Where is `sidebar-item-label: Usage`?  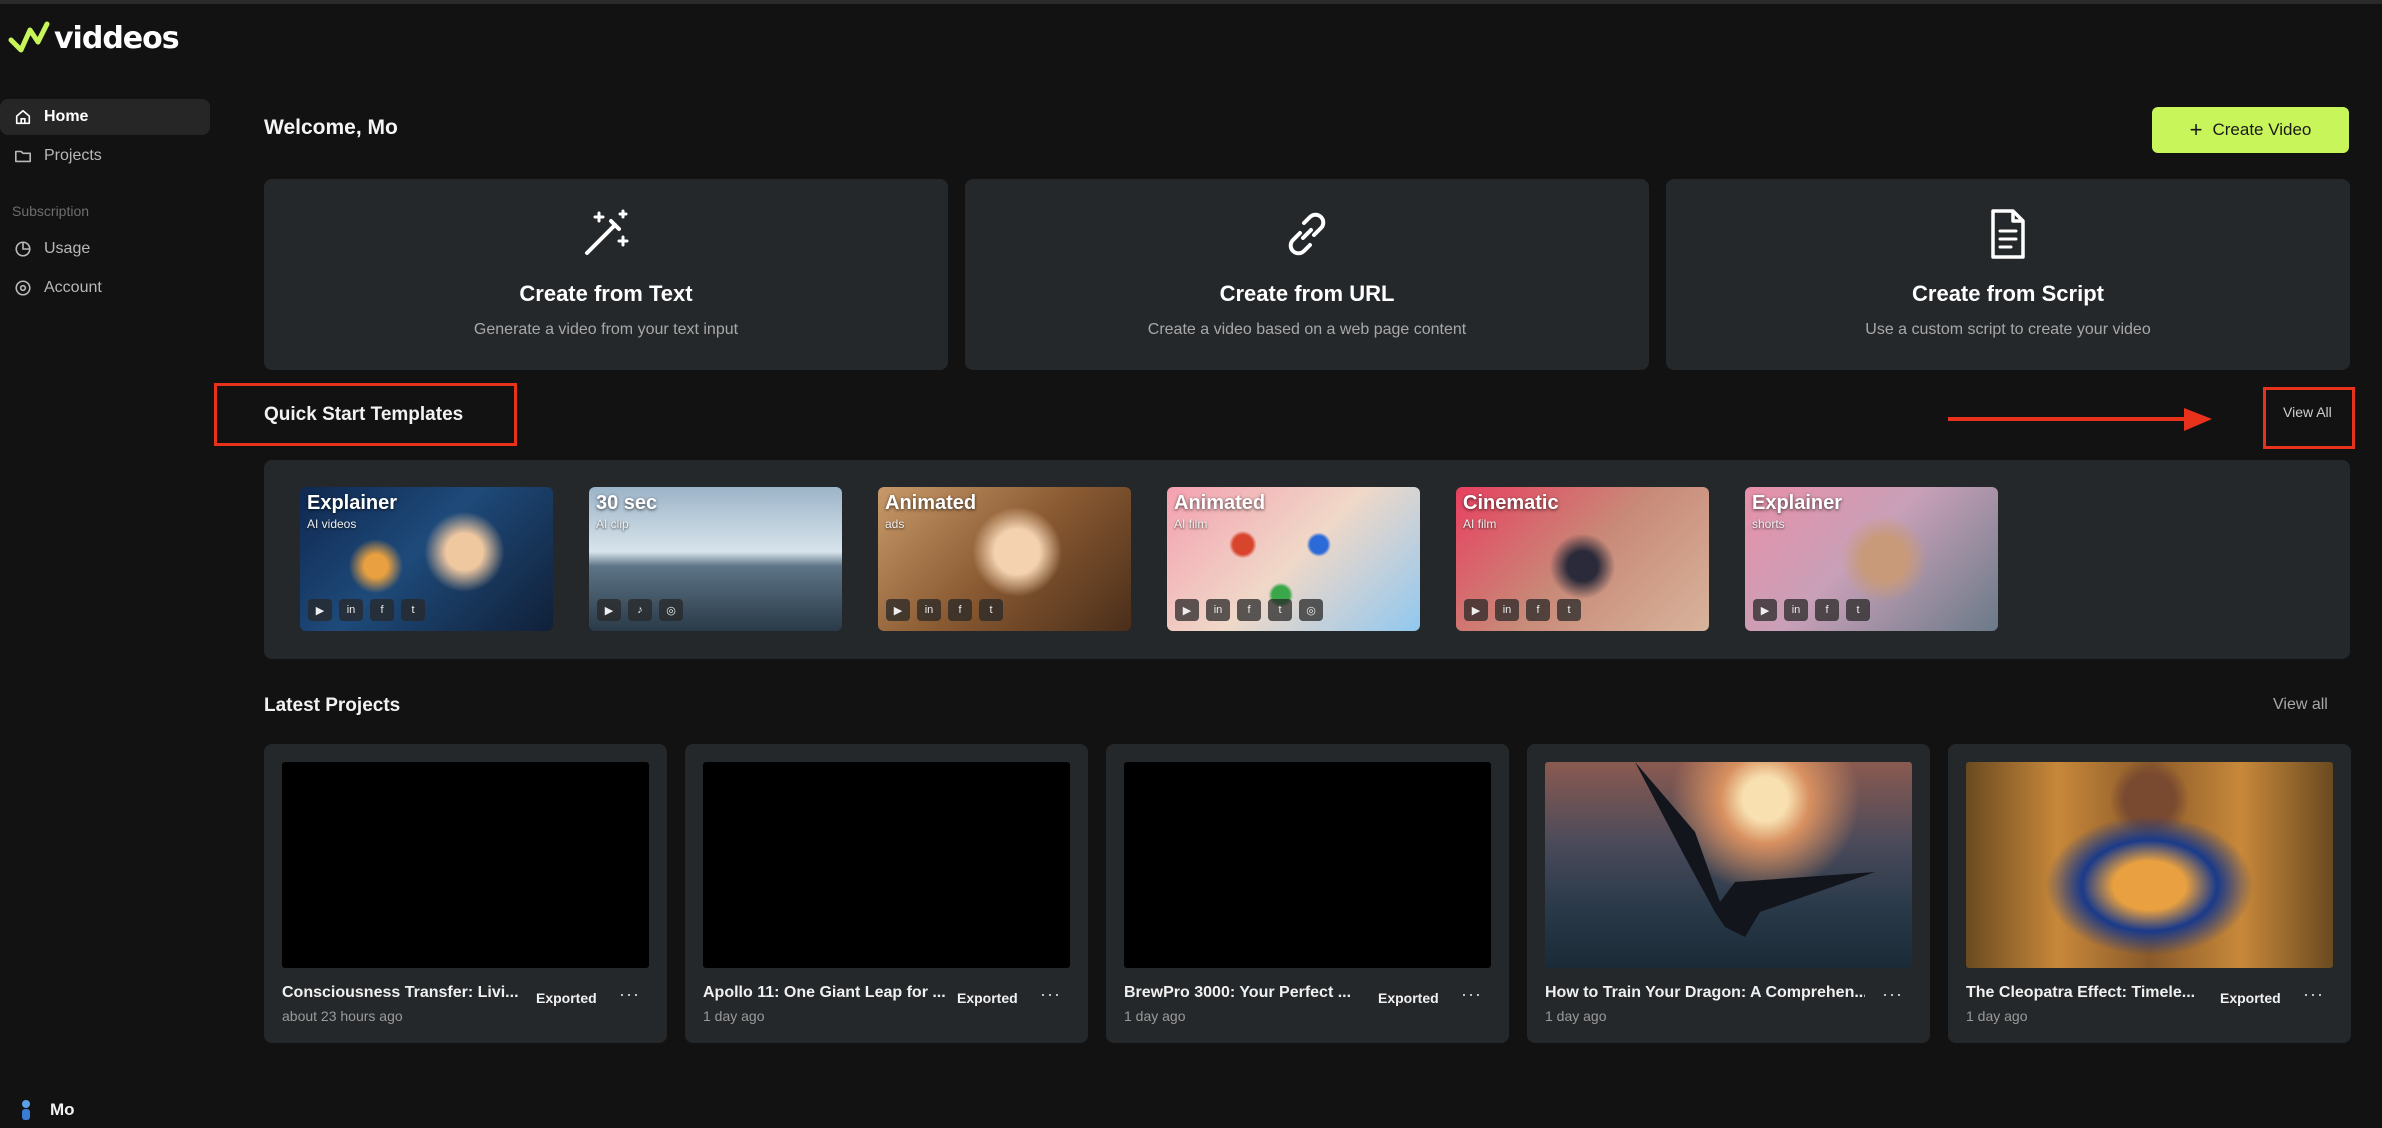
sidebar-item-label: Usage is located at coordinates (67, 248).